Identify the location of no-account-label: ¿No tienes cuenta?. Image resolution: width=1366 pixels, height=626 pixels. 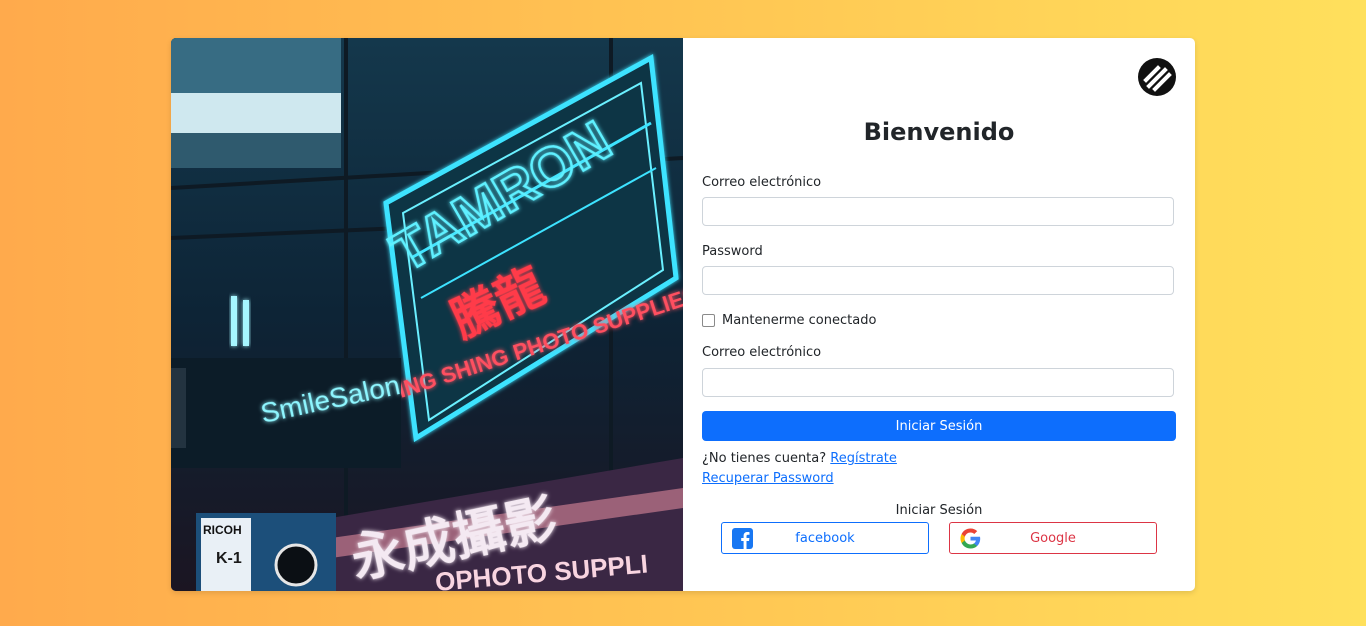
(764, 458).